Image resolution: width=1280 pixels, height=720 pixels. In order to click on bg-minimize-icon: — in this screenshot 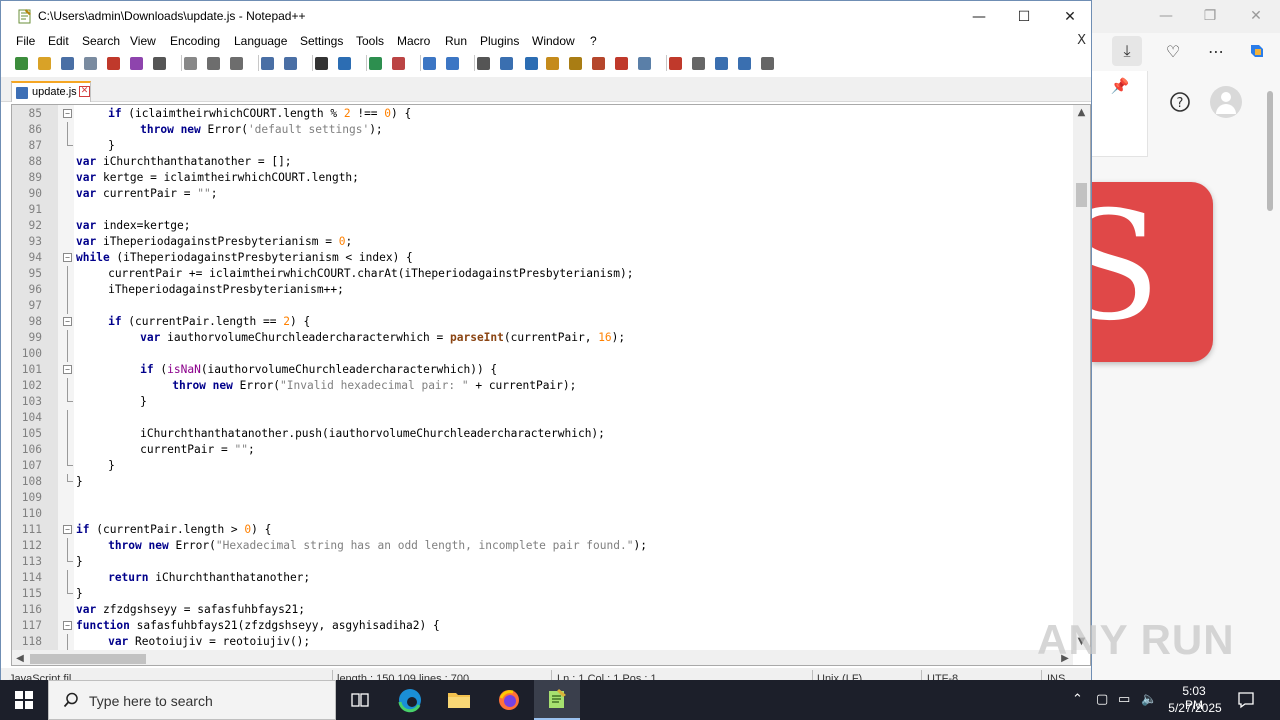, I will do `click(1166, 16)`.